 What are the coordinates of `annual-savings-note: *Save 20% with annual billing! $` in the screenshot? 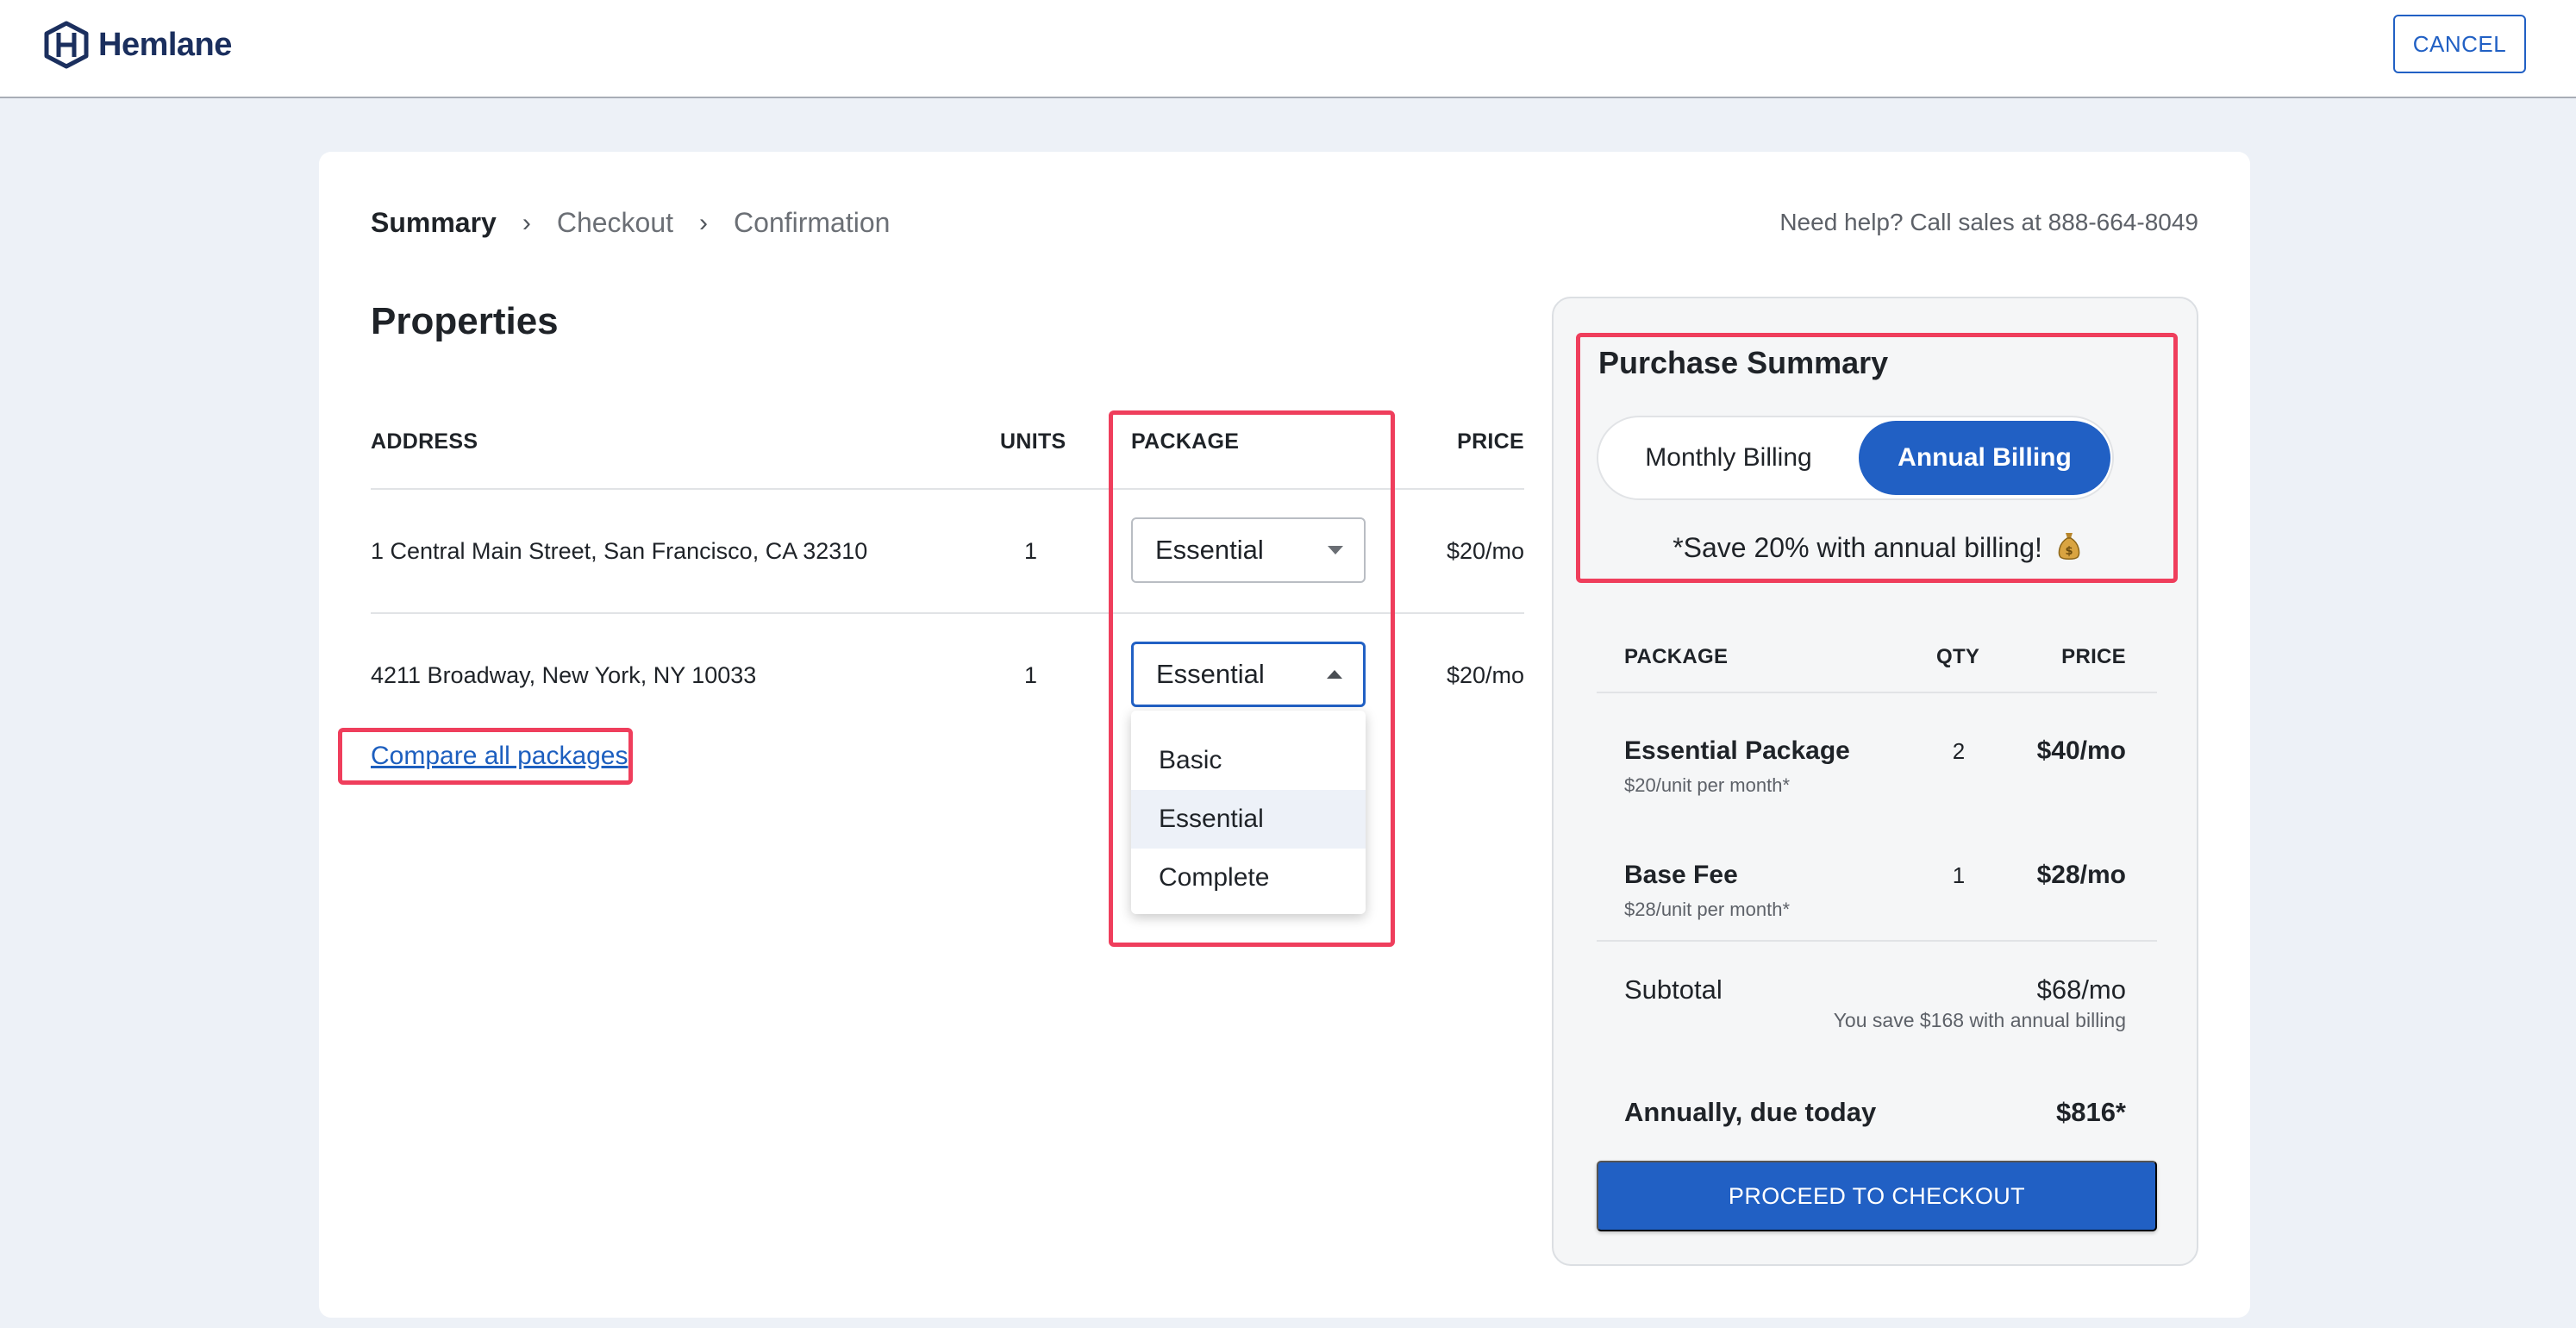 It's located at (1877, 547).